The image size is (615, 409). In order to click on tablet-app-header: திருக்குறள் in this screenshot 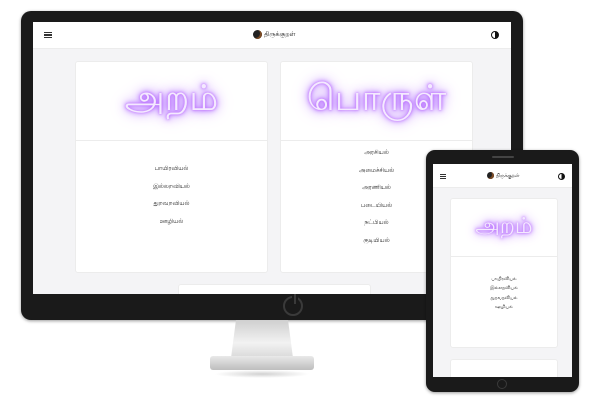, I will do `click(502, 176)`.